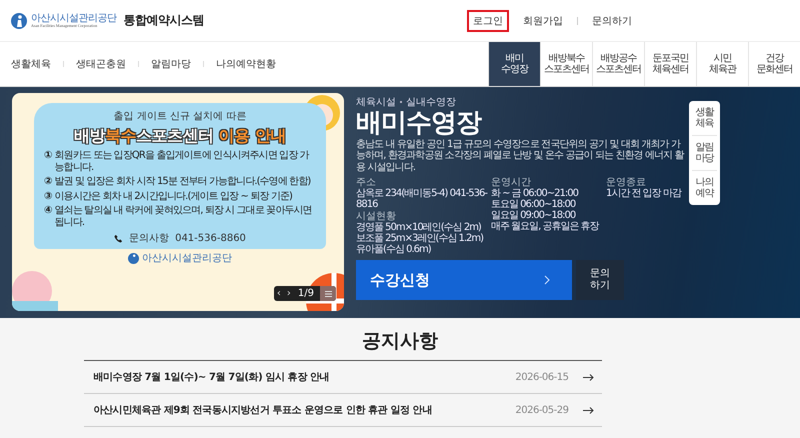 The height and width of the screenshot is (438, 800). Describe the element at coordinates (704, 187) in the screenshot. I see `quick-menu-item: 나의 예약` at that location.